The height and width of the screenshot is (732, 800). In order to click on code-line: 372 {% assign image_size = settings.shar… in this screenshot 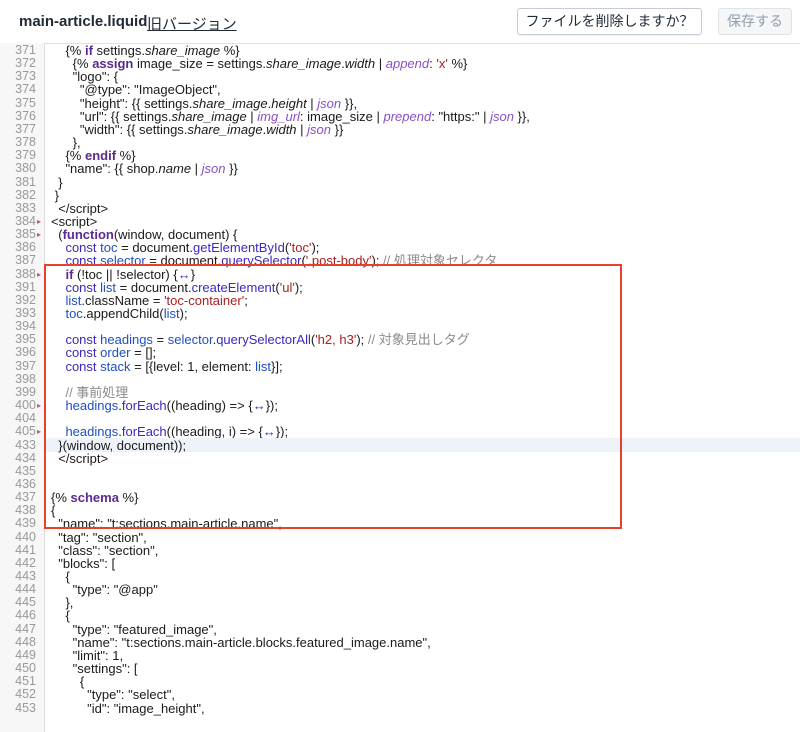, I will do `click(400, 64)`.